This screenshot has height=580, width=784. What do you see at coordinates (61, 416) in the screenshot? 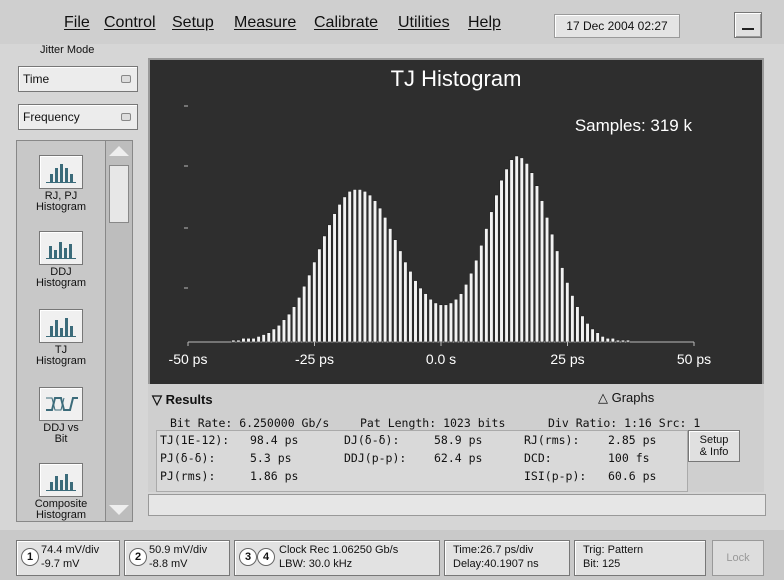
I see `tool-ddj-vs-bit: DDJ vs Bit` at bounding box center [61, 416].